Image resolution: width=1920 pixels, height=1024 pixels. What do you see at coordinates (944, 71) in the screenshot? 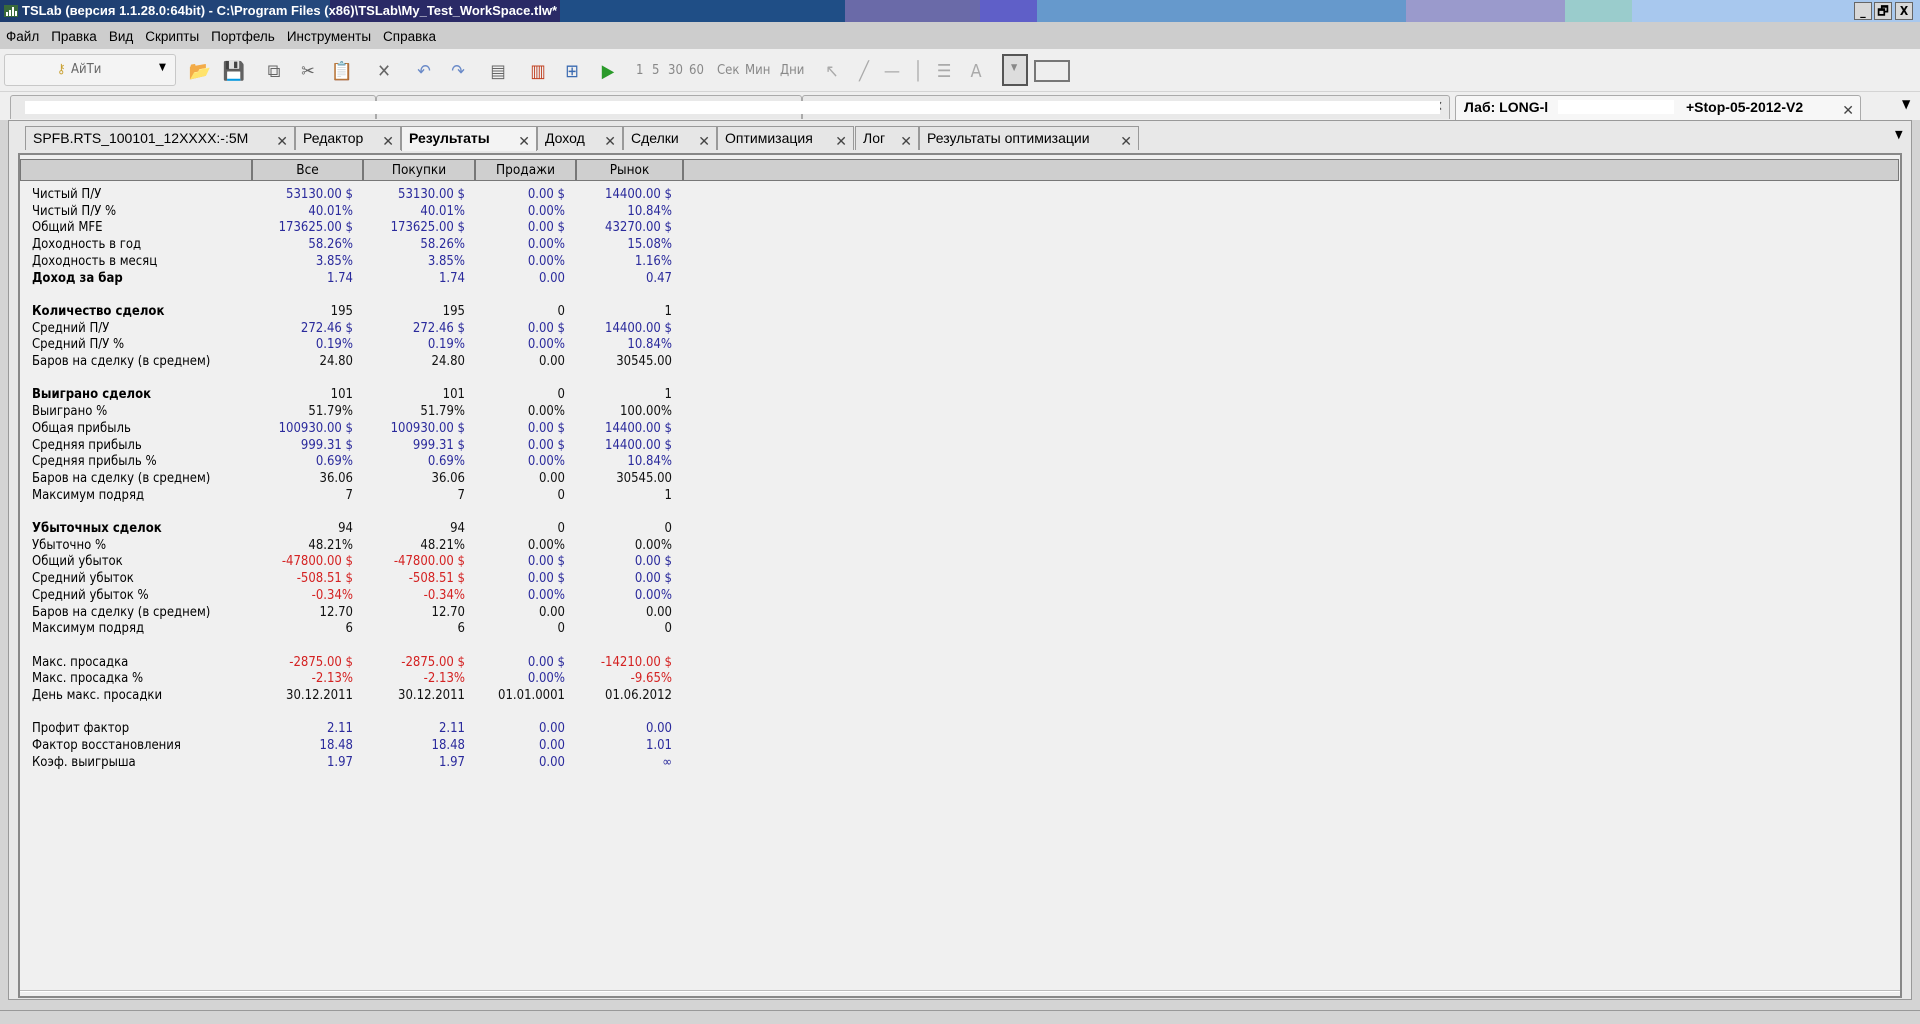
I see `fibonacci-icon: ☰` at bounding box center [944, 71].